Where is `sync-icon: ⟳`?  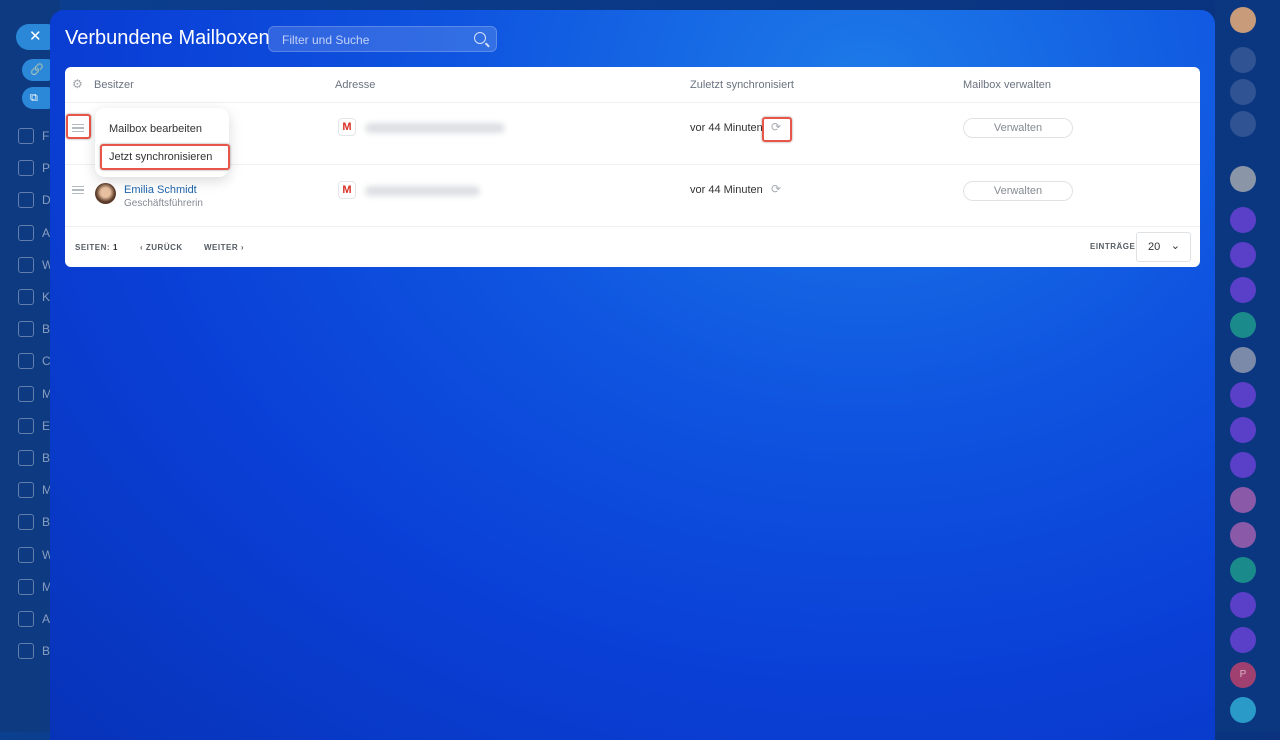 sync-icon: ⟳ is located at coordinates (776, 189).